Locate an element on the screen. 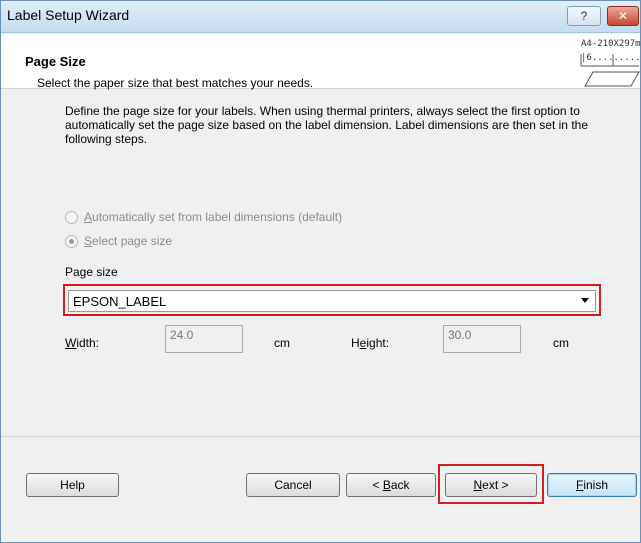 The width and height of the screenshot is (641, 543). height-field: 30.0 is located at coordinates (482, 339).